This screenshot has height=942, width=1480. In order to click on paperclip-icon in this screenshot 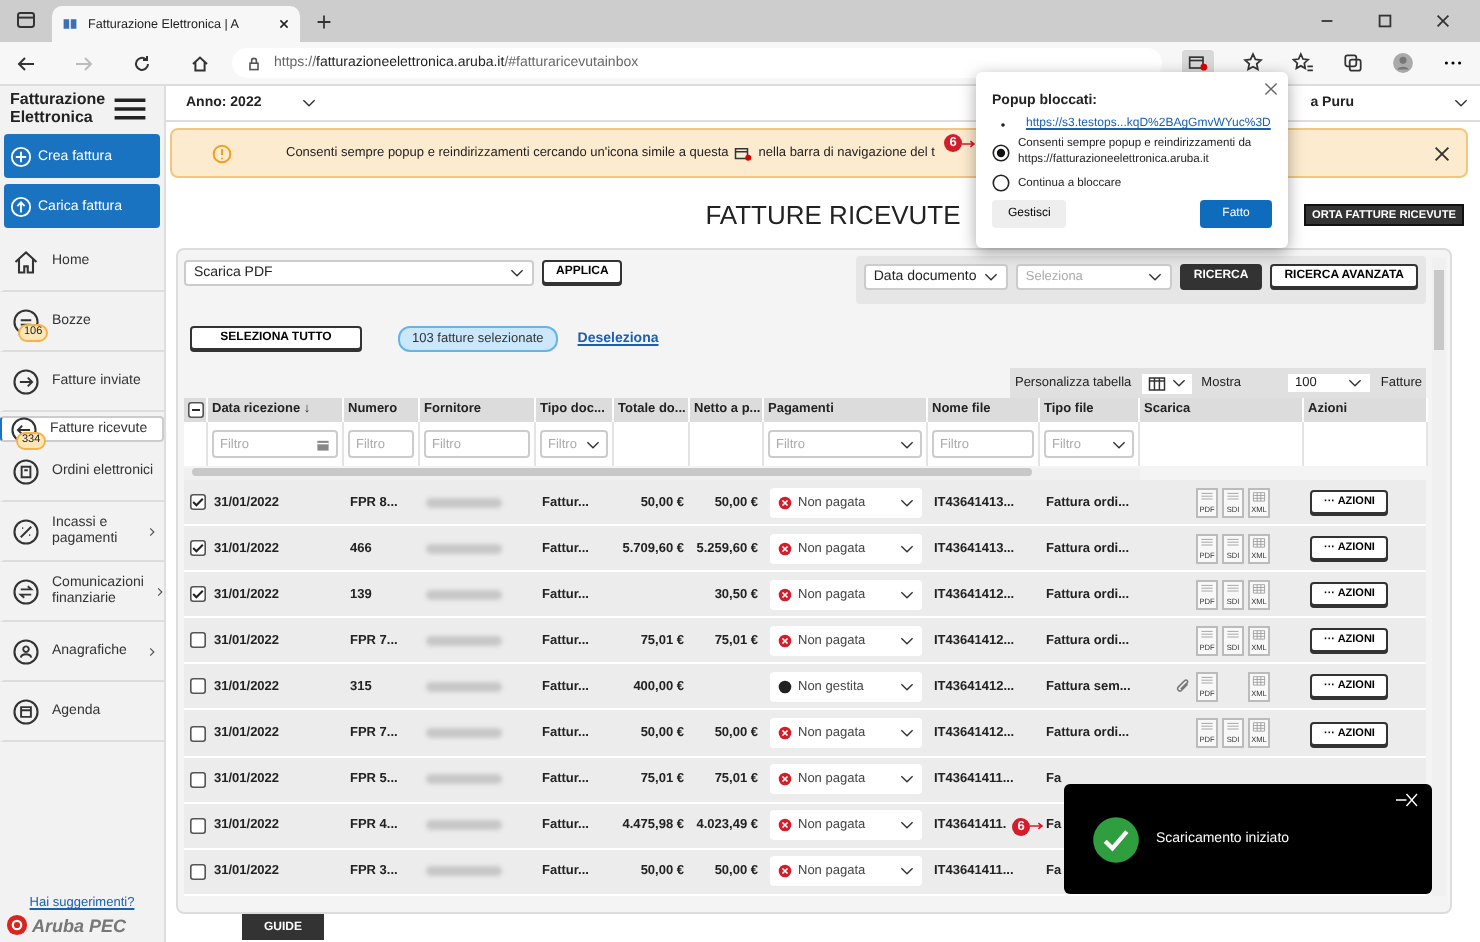, I will do `click(1183, 686)`.